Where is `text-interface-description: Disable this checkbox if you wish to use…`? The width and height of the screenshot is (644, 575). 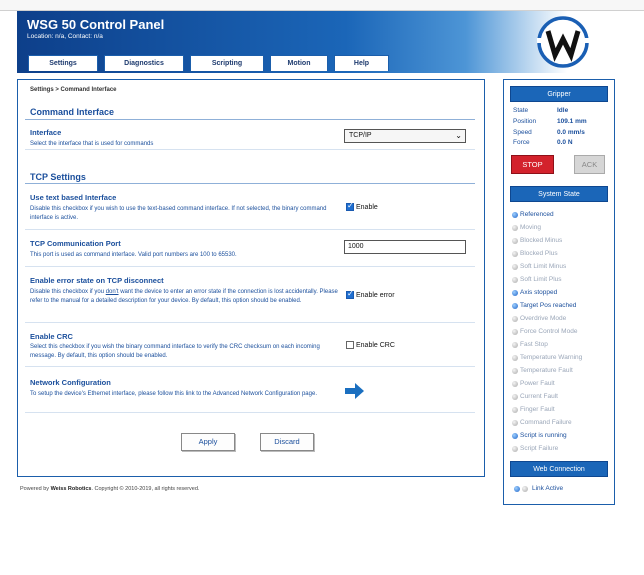 text-interface-description: Disable this checkbox if you wish to use… is located at coordinates (178, 213).